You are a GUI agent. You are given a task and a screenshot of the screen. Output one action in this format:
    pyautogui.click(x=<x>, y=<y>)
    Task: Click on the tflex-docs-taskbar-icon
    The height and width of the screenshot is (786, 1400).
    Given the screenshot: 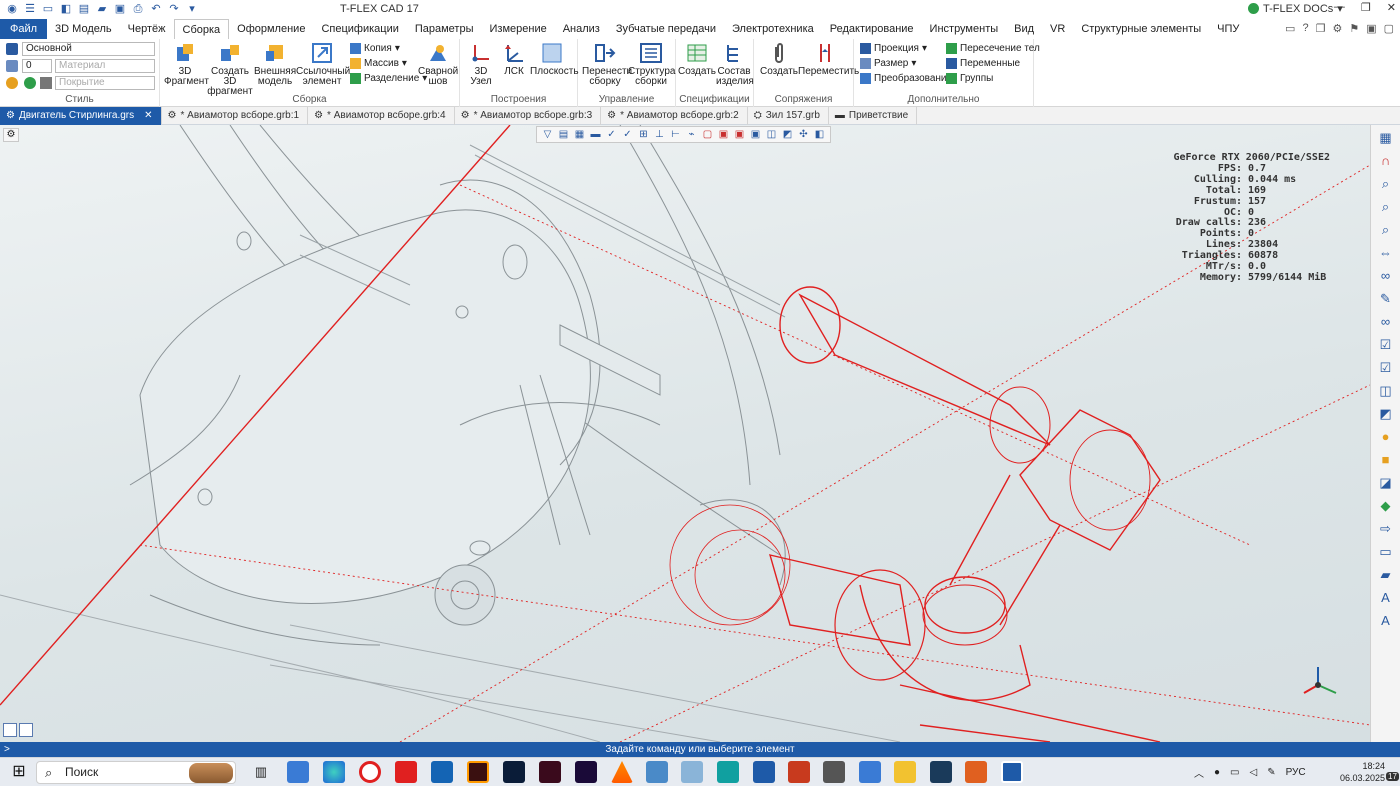 What is the action you would take?
    pyautogui.click(x=1012, y=772)
    